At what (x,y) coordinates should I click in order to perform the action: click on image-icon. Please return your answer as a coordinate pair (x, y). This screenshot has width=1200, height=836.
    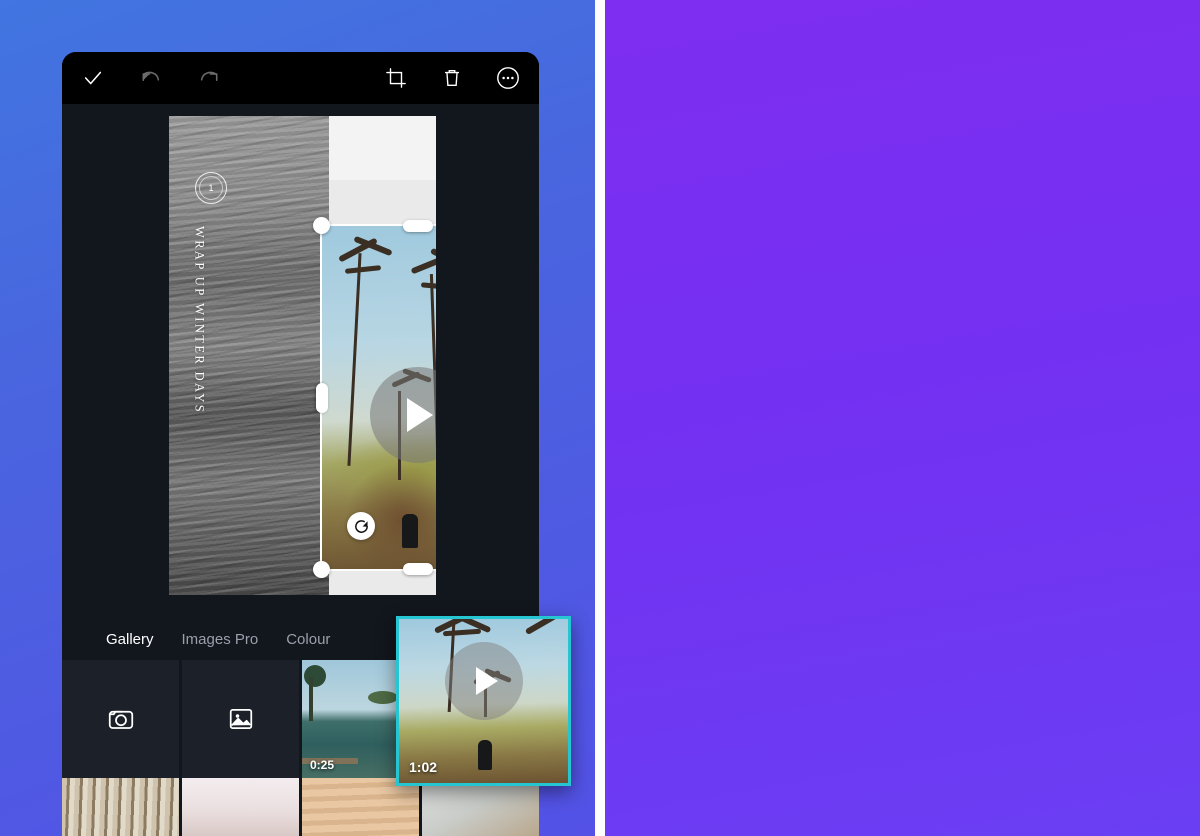
    Looking at the image, I should click on (240, 719).